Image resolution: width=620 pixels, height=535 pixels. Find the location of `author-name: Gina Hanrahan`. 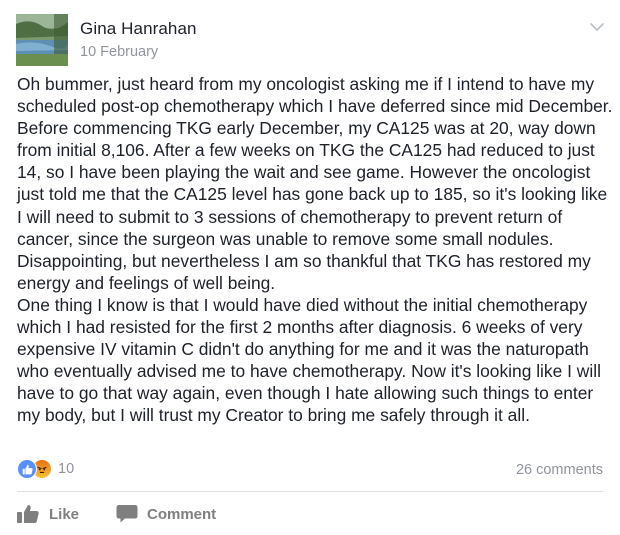

author-name: Gina Hanrahan is located at coordinates (138, 29).